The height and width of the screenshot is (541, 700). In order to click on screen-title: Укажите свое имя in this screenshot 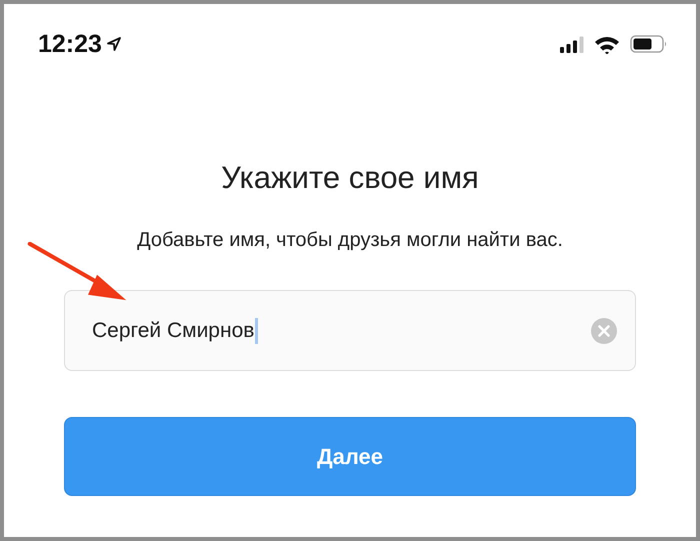, I will do `click(350, 178)`.